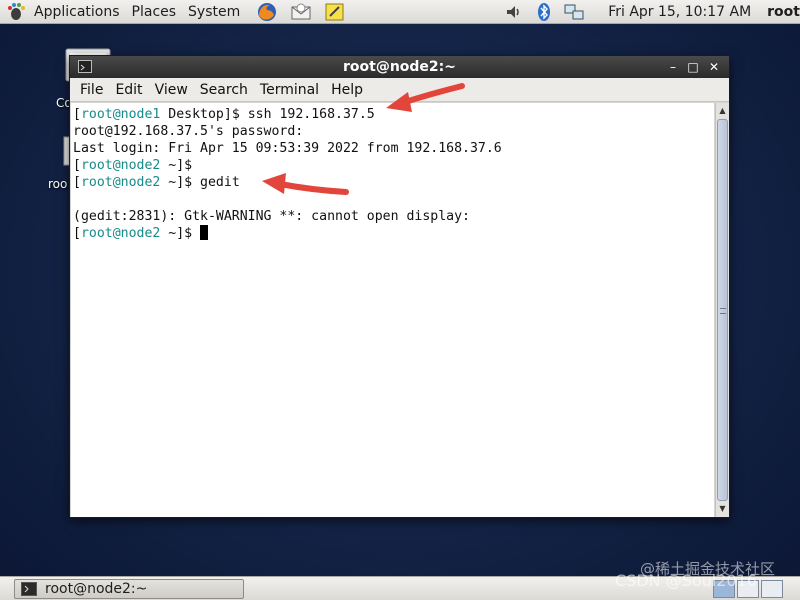 The image size is (800, 600). I want to click on terminal-scrollbar: ▲ ▼, so click(722, 310).